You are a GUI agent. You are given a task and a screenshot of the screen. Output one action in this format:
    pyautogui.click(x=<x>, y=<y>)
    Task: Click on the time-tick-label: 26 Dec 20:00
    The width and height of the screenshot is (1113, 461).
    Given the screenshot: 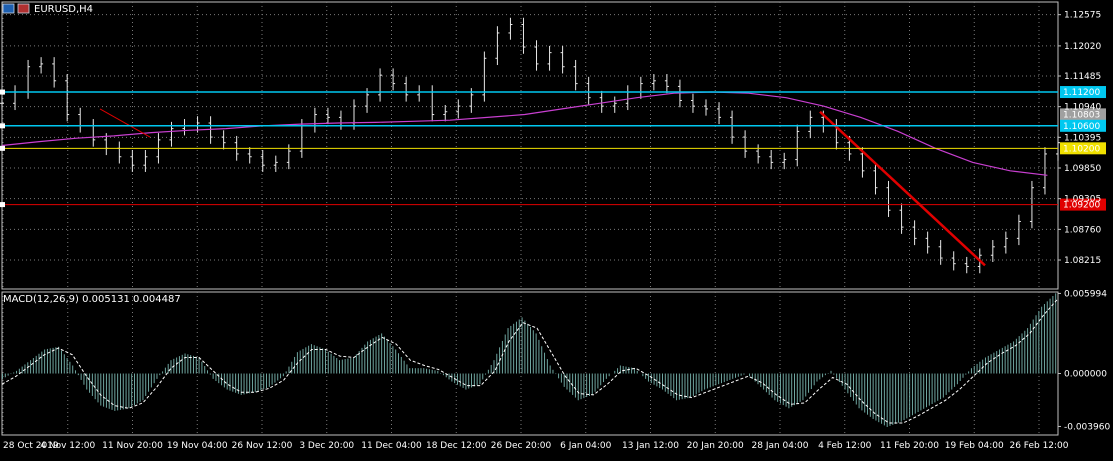 What is the action you would take?
    pyautogui.click(x=521, y=446)
    